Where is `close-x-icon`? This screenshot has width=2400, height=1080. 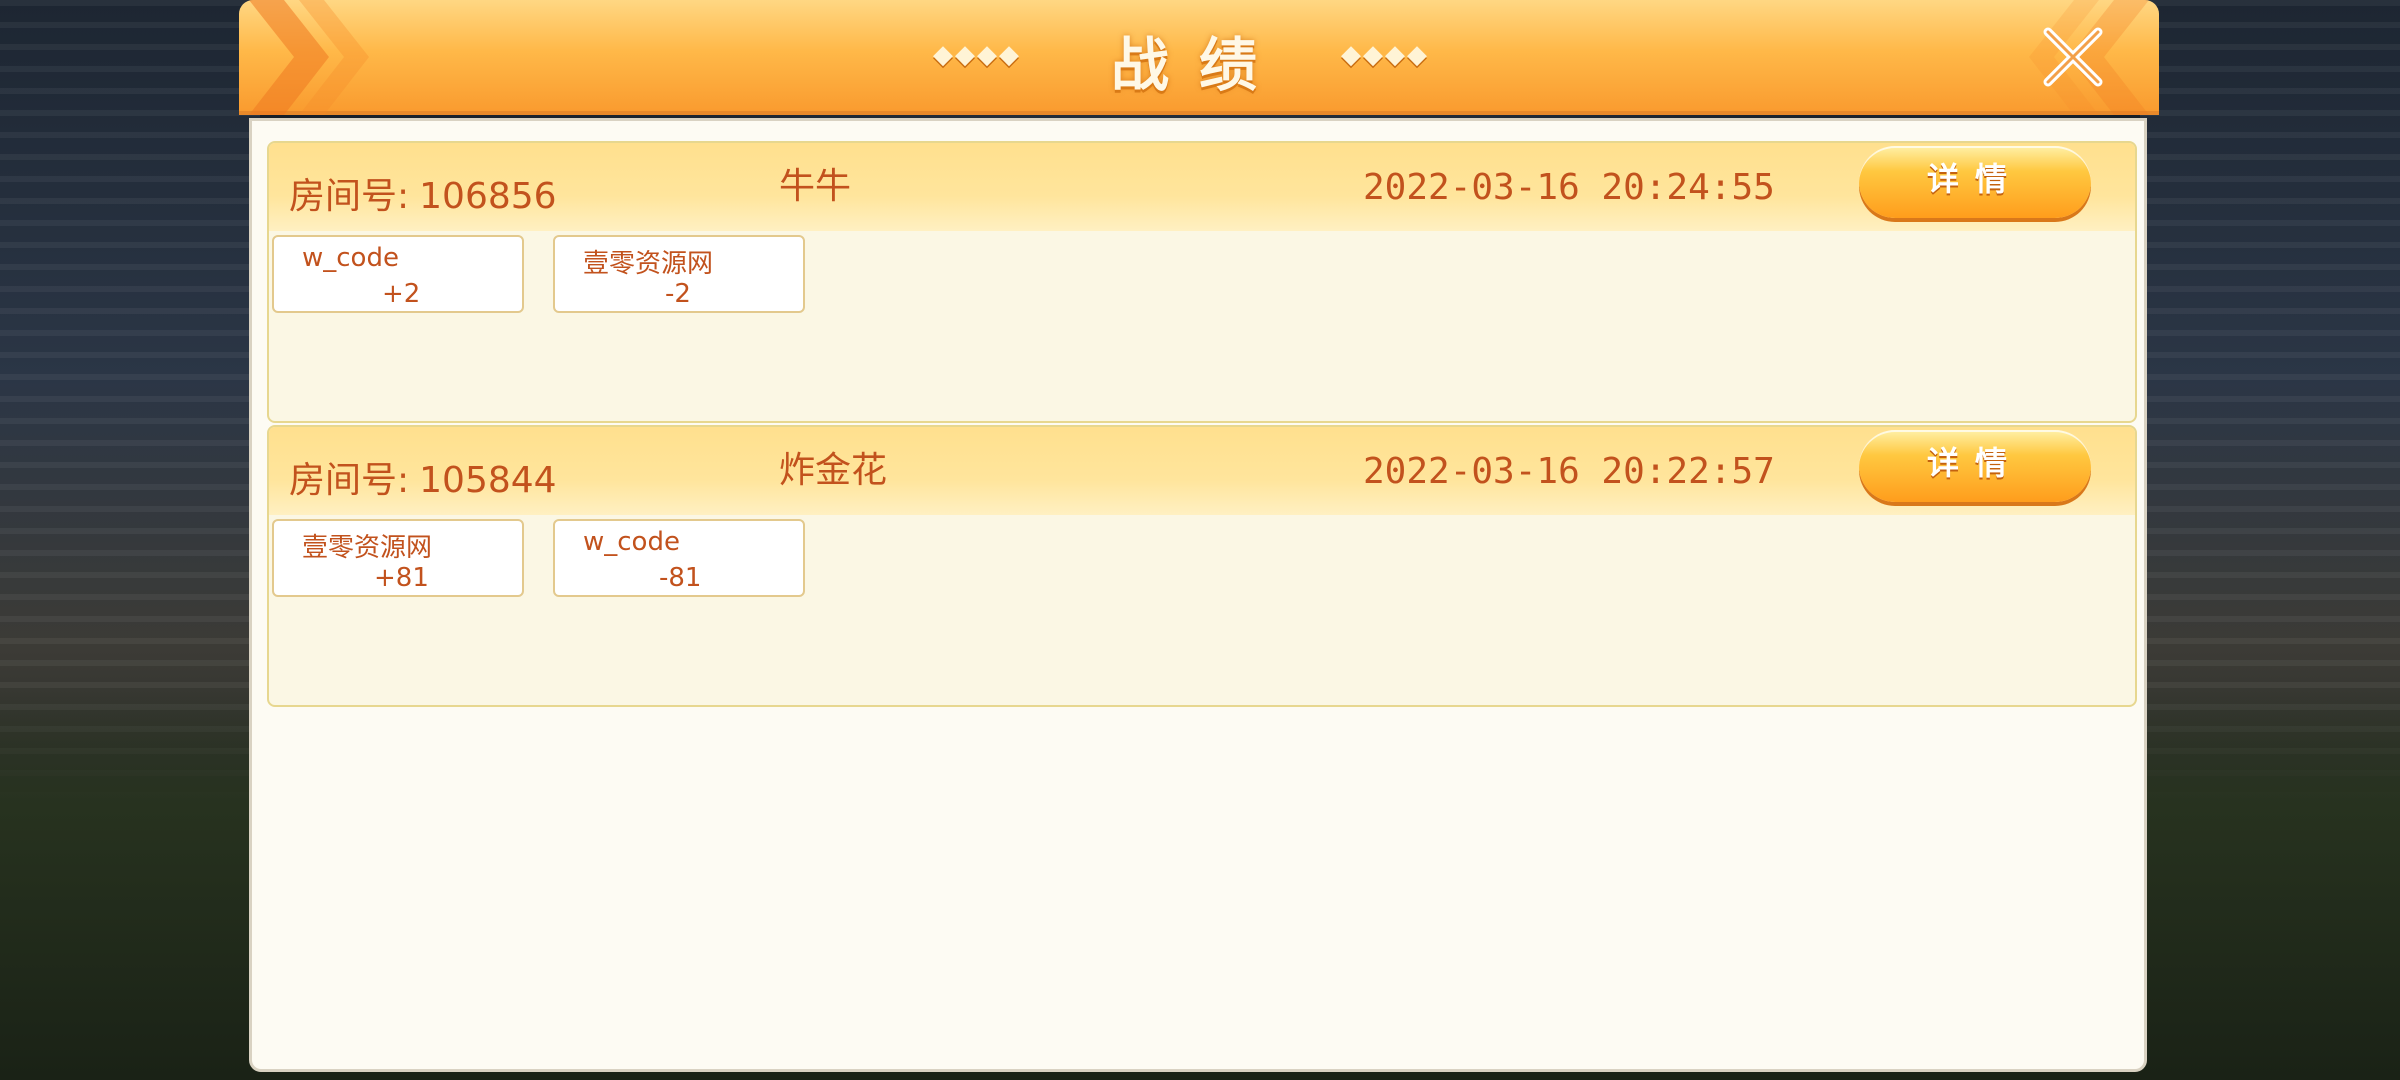
close-x-icon is located at coordinates (2073, 57).